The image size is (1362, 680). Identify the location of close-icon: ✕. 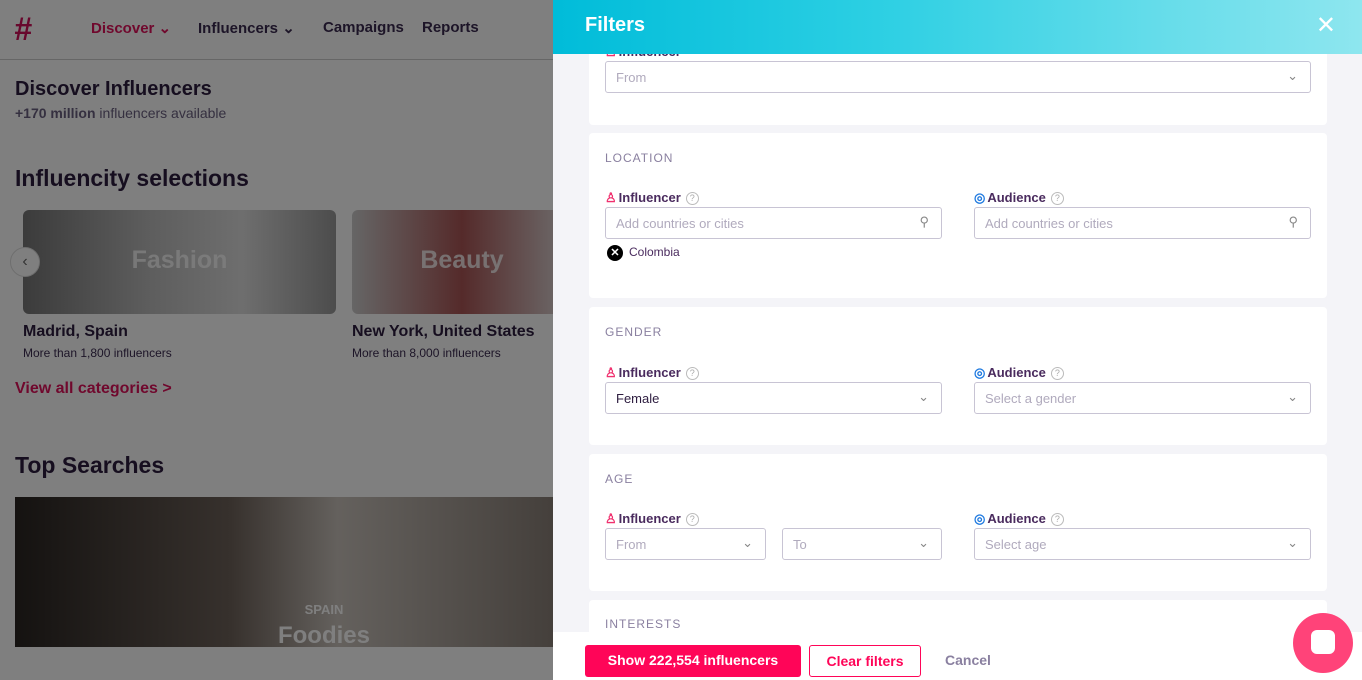
(1326, 25).